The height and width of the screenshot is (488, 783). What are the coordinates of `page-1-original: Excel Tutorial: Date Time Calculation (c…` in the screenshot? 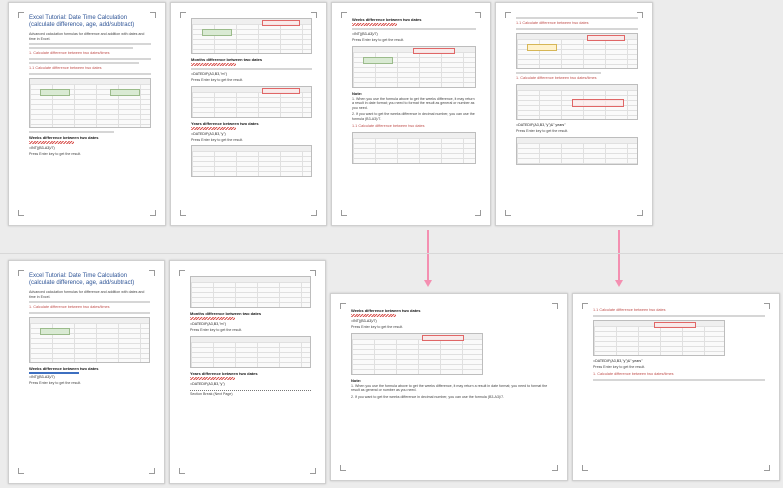 It's located at (87, 114).